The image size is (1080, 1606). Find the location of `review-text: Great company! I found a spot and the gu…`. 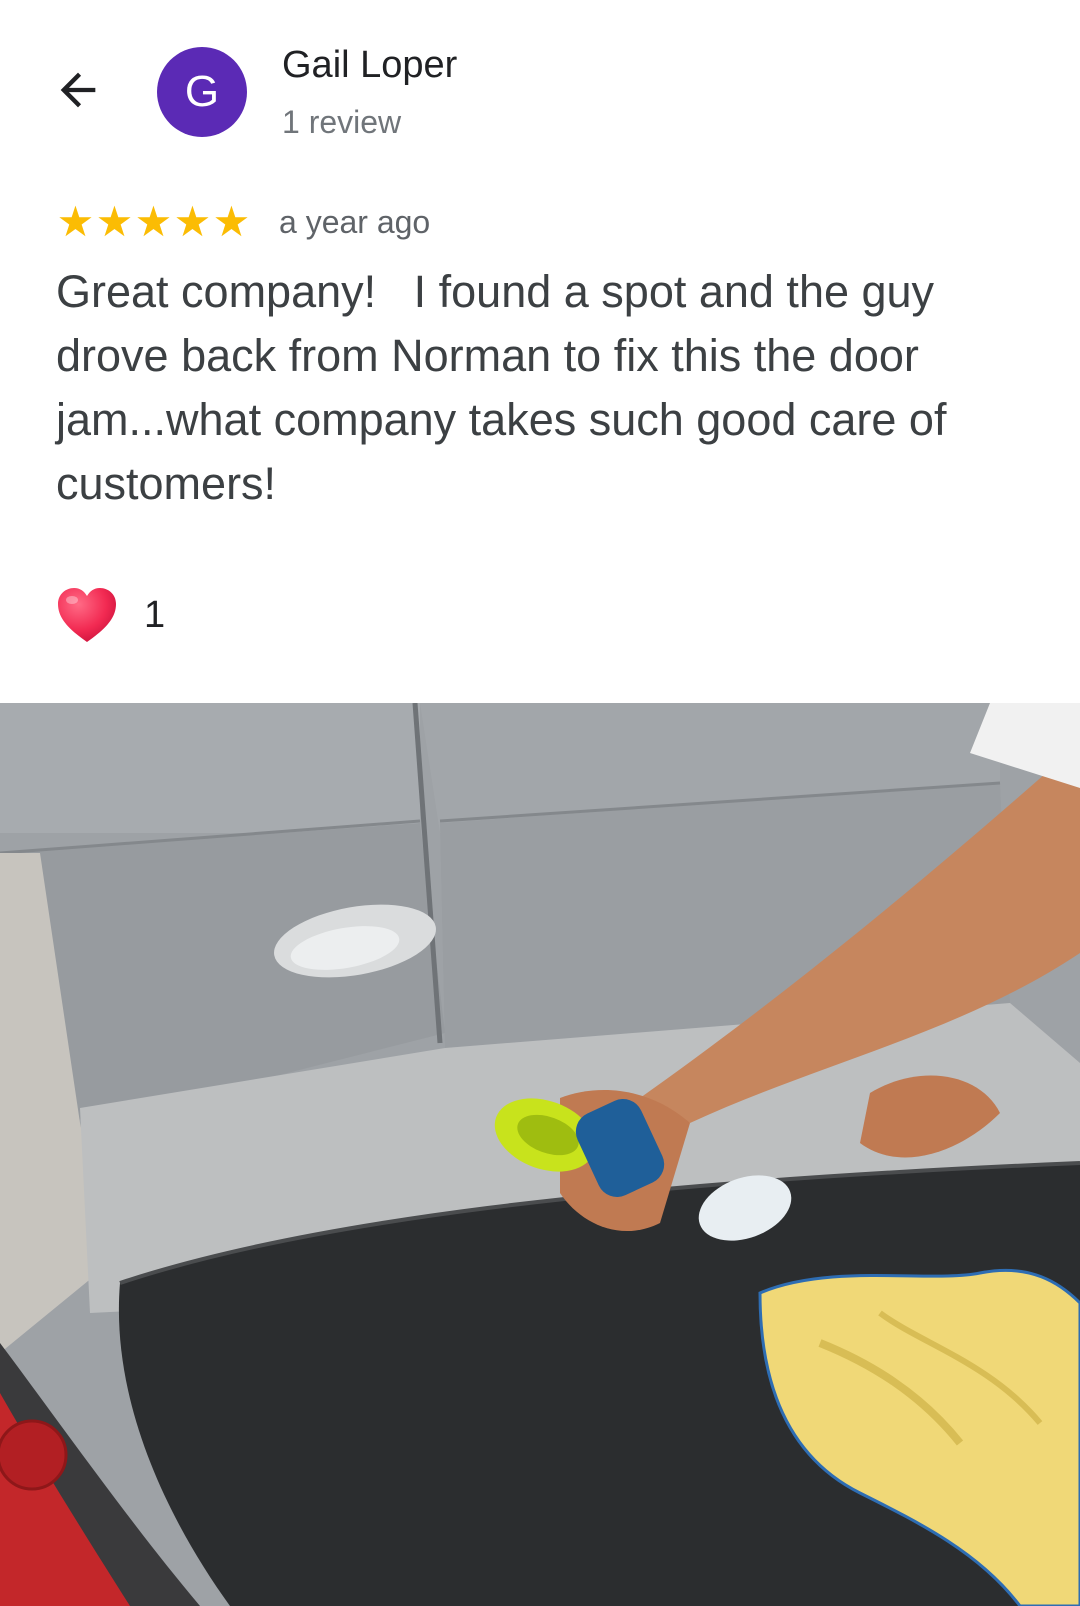

review-text: Great company! I found a spot and the gu… is located at coordinates (507, 387).